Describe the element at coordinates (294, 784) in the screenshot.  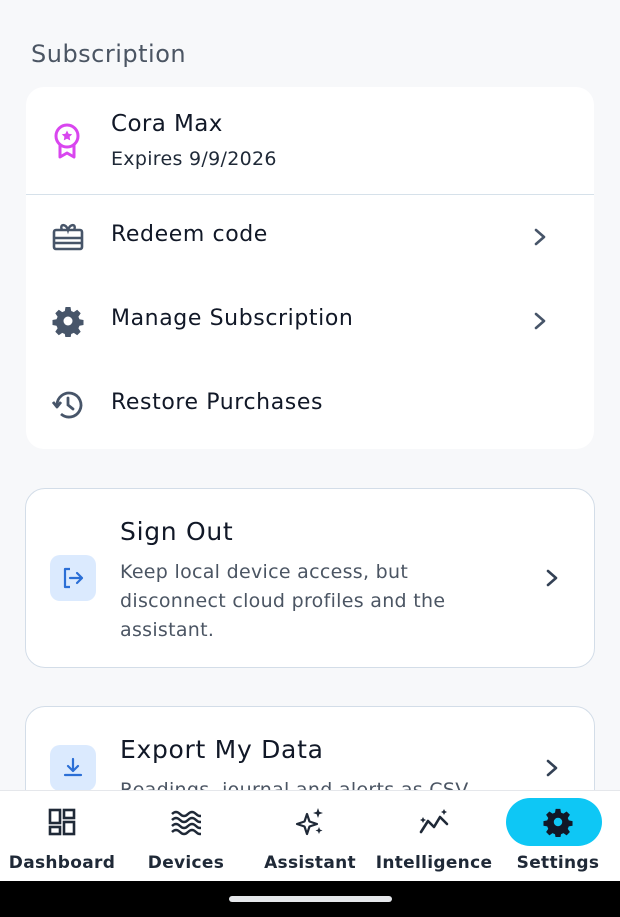
I see `export-data-description: Readings, journal and alerts as CSV` at that location.